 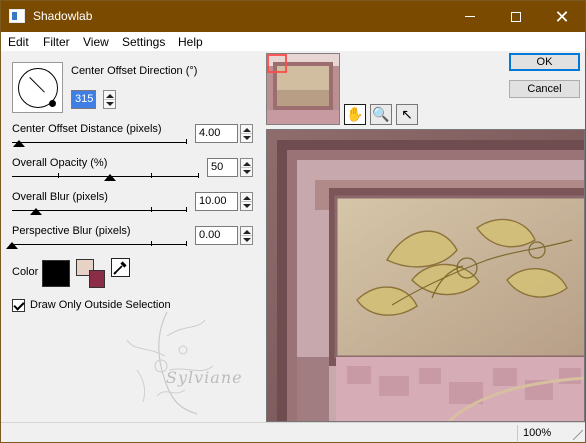 I want to click on primary-color-swatch, so click(x=56, y=273).